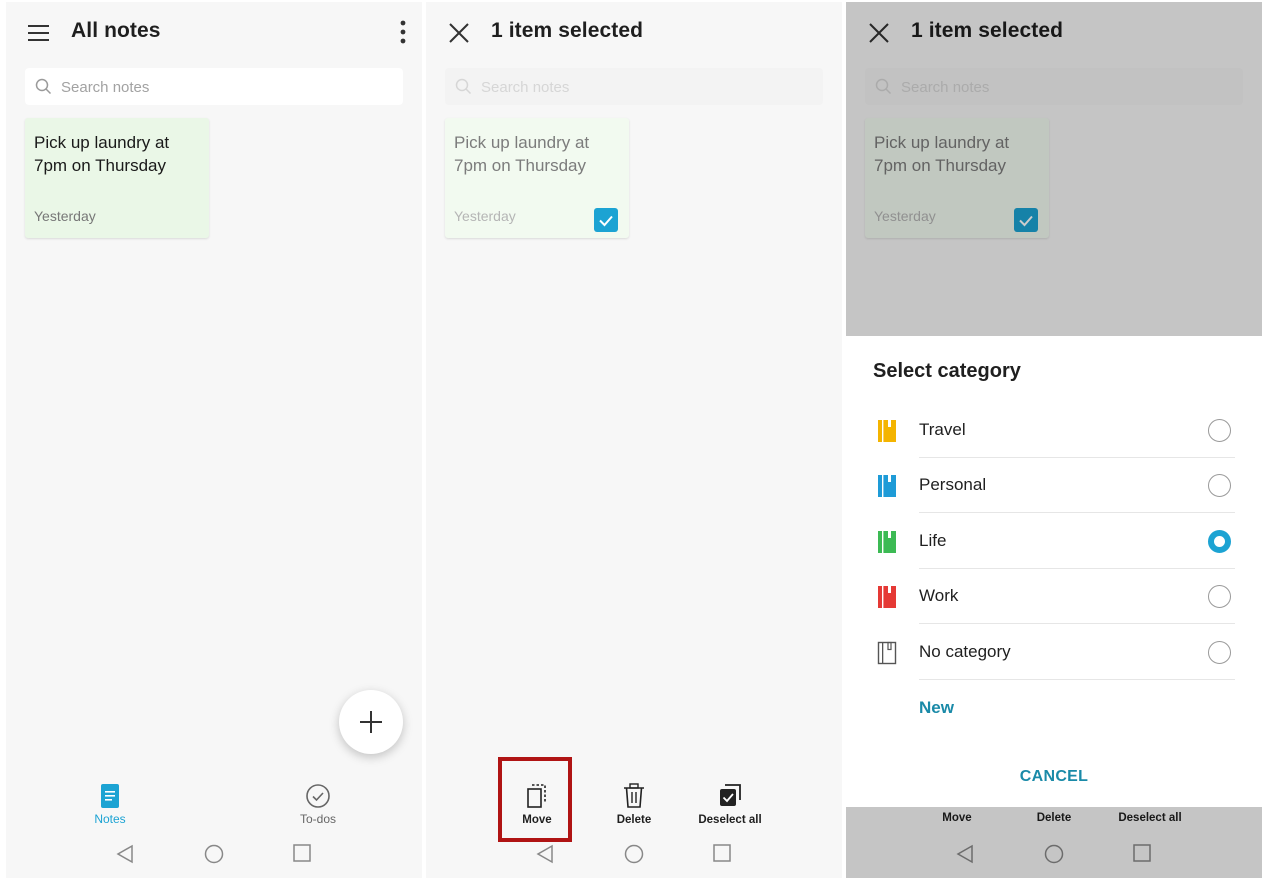 Image resolution: width=1268 pixels, height=882 pixels. I want to click on notebook-icon-travel, so click(887, 431).